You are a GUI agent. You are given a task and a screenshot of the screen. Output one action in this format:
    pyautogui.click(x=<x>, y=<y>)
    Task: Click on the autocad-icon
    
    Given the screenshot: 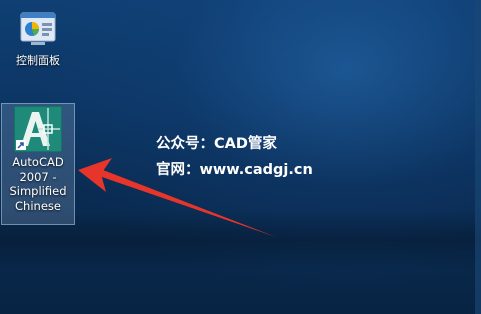 What is the action you would take?
    pyautogui.click(x=38, y=129)
    